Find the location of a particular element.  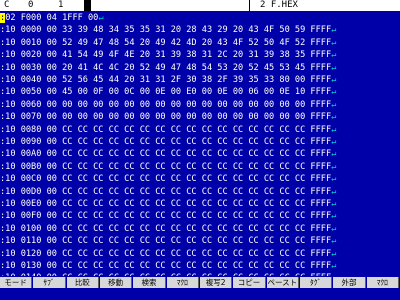

function-key-f2: ｻﾌﾞ is located at coordinates (49, 282).